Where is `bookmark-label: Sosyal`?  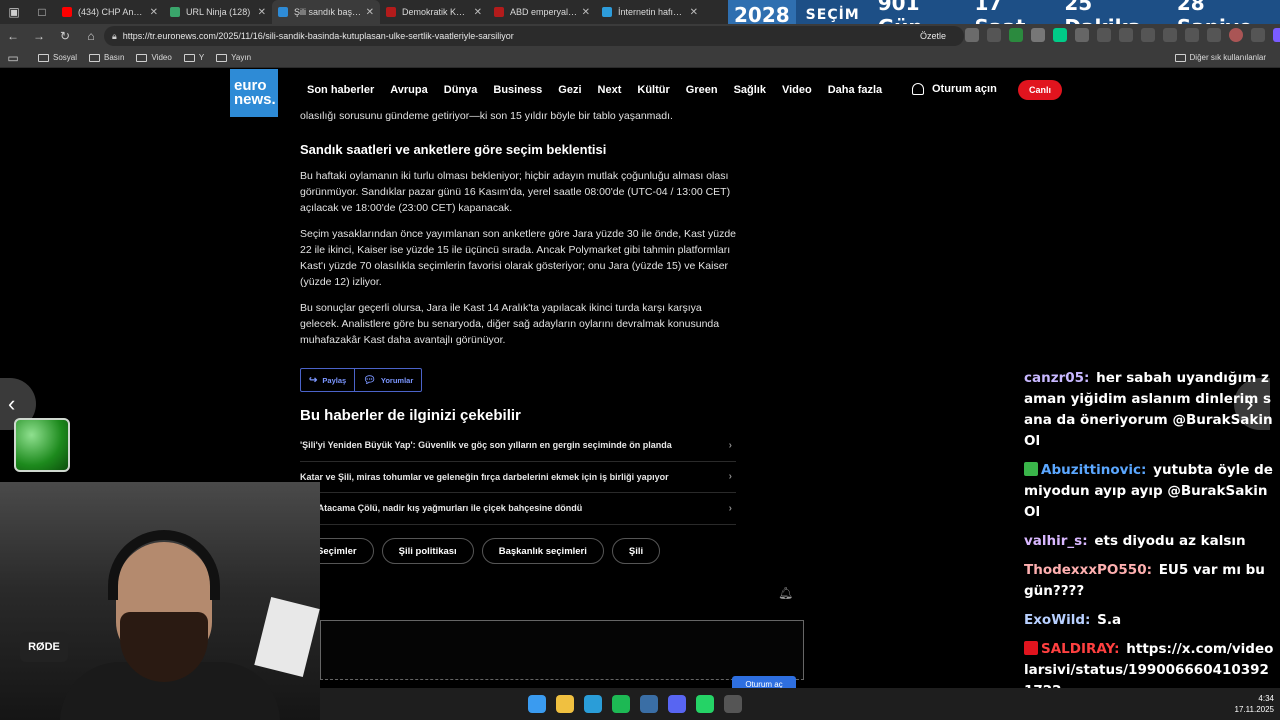
bookmark-label: Sosyal is located at coordinates (65, 57).